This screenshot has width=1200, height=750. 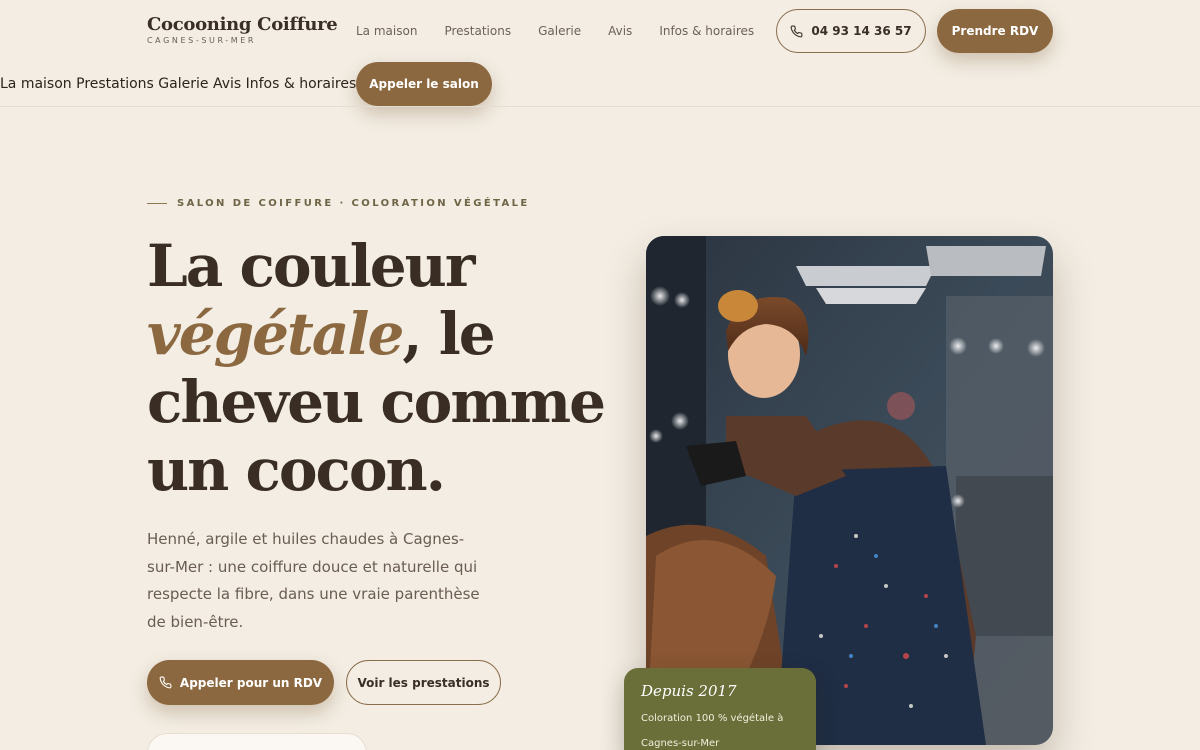 I want to click on headline-line-2: végétale, le, so click(x=362, y=334).